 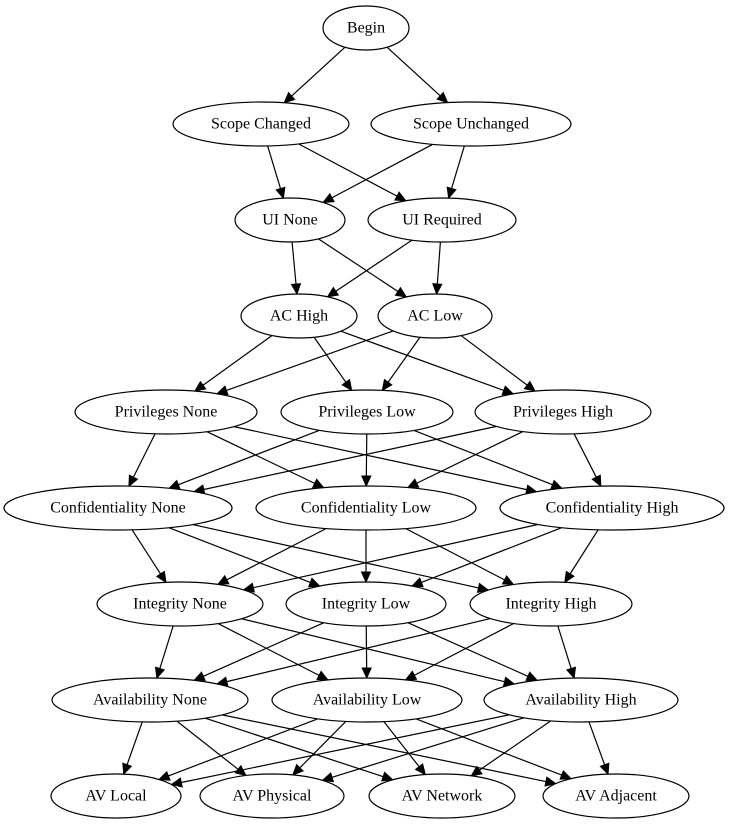 I want to click on node-priv-low: Privileges Low, so click(x=367, y=412).